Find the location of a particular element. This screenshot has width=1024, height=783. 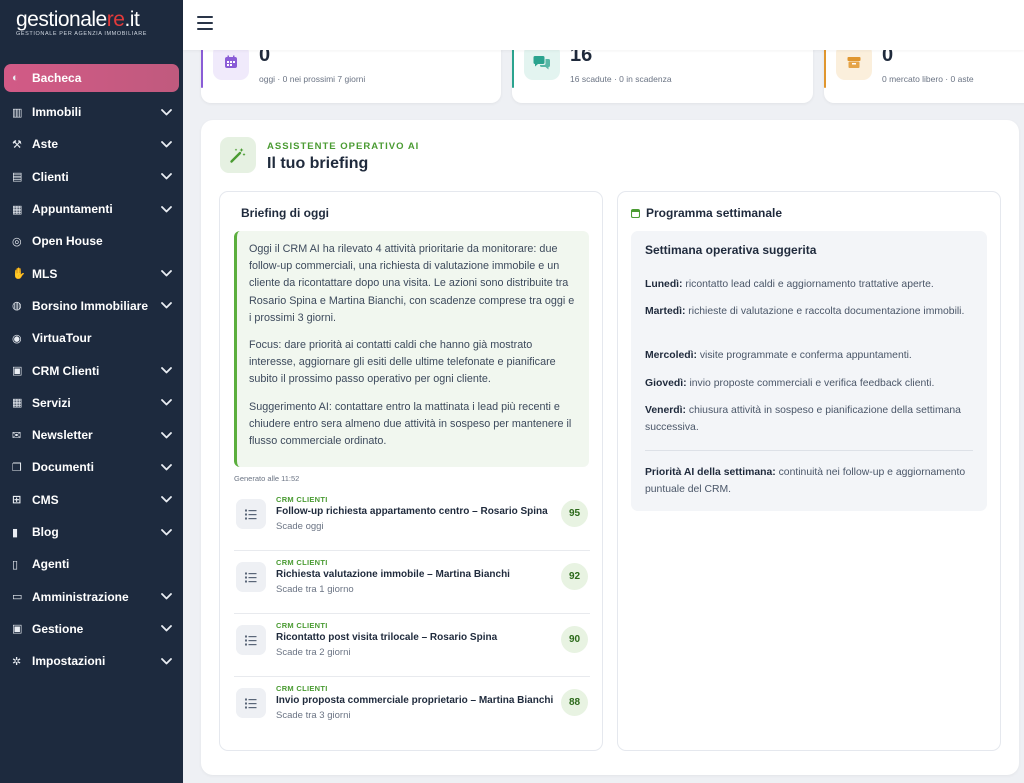

sidebar-item-amministrazione: ▭ Amministrazione is located at coordinates (91, 596).